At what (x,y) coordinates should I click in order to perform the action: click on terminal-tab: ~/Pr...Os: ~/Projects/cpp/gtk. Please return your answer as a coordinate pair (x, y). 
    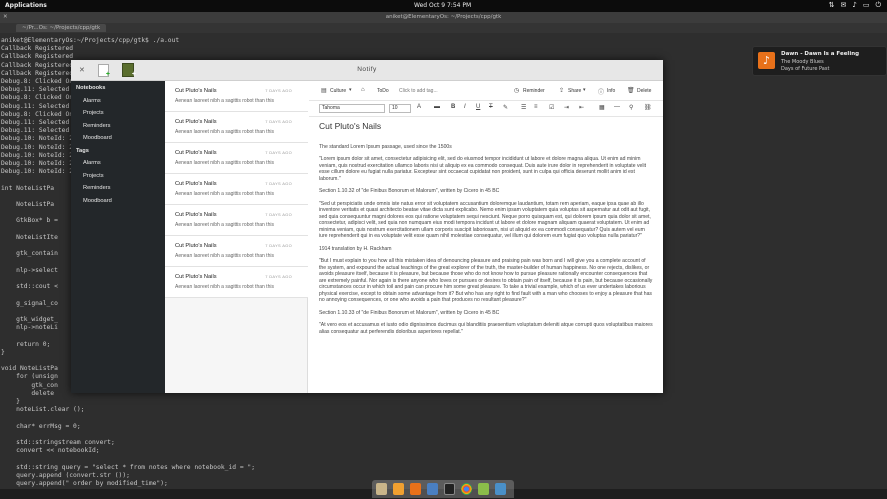
    Looking at the image, I should click on (61, 28).